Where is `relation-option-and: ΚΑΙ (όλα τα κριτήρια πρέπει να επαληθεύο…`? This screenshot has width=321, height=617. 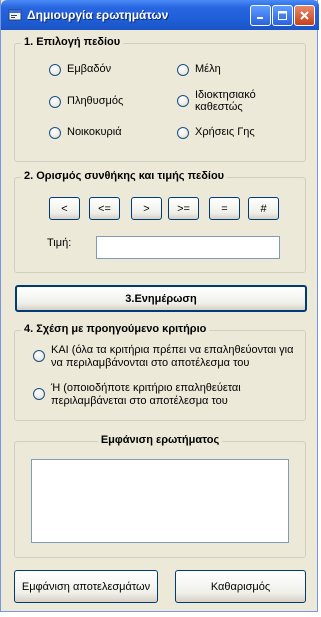 relation-option-and: ΚΑΙ (όλα τα κριτήρια πρέπει να επαληθεύο… is located at coordinates (167, 357).